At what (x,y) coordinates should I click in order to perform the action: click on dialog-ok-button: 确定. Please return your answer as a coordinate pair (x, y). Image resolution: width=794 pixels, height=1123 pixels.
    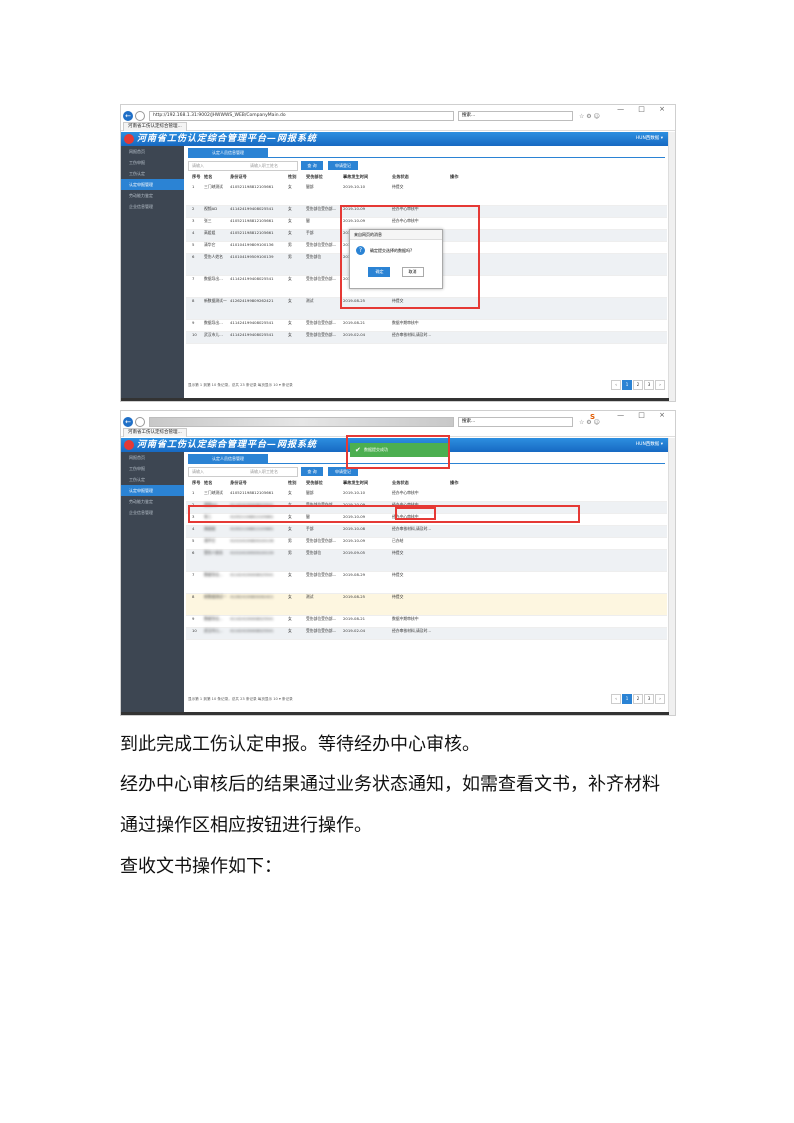
    Looking at the image, I should click on (379, 272).